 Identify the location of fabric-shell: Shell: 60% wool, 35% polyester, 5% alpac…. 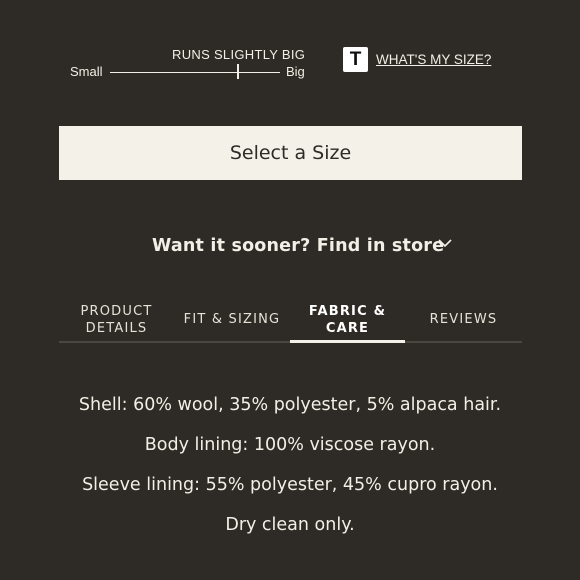
(290, 405).